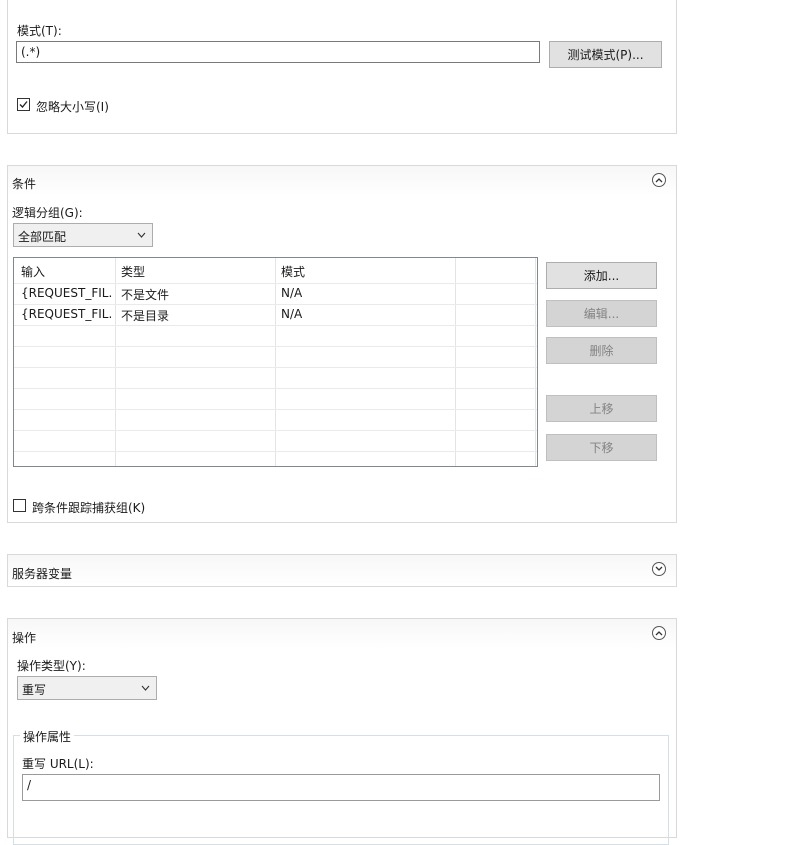 The width and height of the screenshot is (789, 845). What do you see at coordinates (278, 52) in the screenshot?
I see `pattern-input: (.*)` at bounding box center [278, 52].